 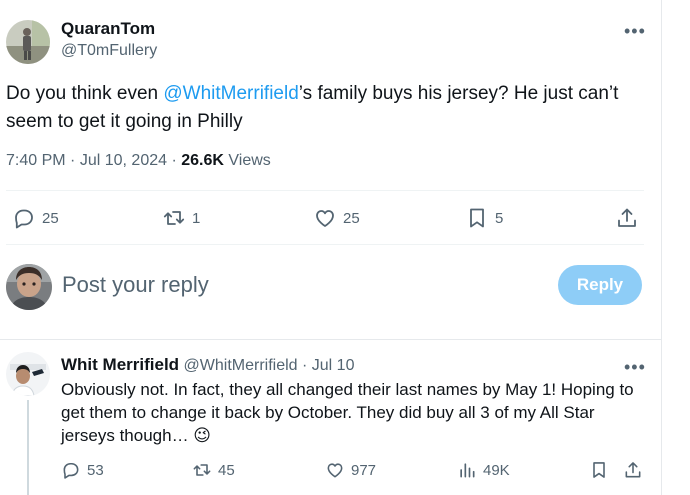 What do you see at coordinates (226, 470) in the screenshot?
I see `repost-count: 45` at bounding box center [226, 470].